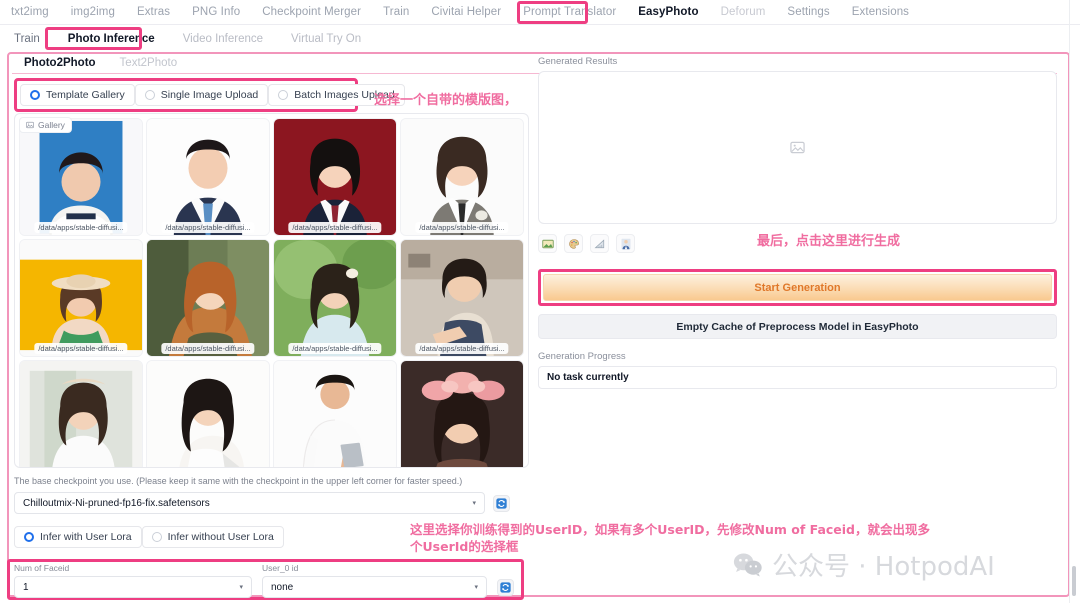 This screenshot has width=1080, height=603. I want to click on tab-prompt-translator: Prompt Translator, so click(569, 12).